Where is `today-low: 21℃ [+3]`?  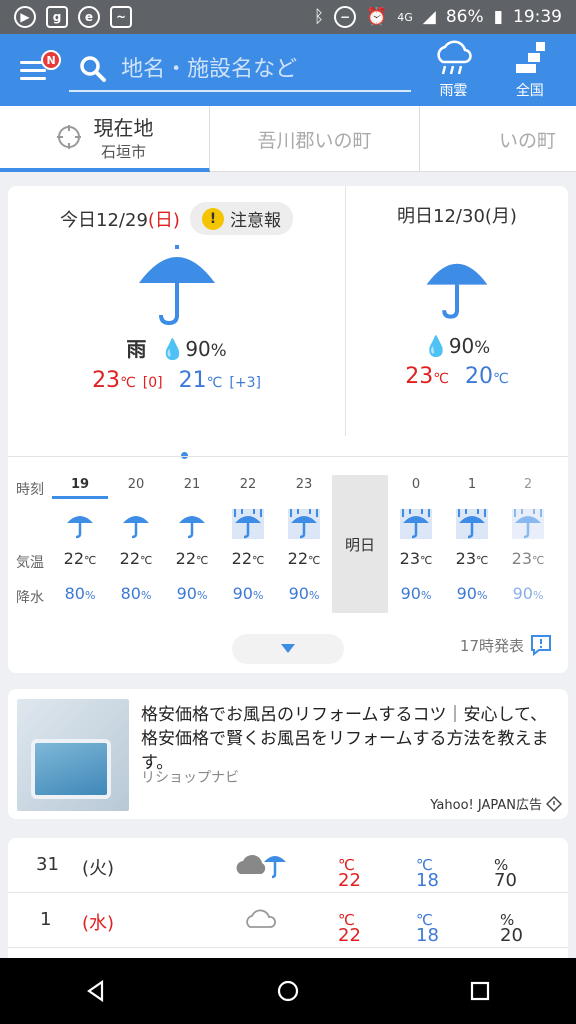 today-low: 21℃ [+3] is located at coordinates (219, 380).